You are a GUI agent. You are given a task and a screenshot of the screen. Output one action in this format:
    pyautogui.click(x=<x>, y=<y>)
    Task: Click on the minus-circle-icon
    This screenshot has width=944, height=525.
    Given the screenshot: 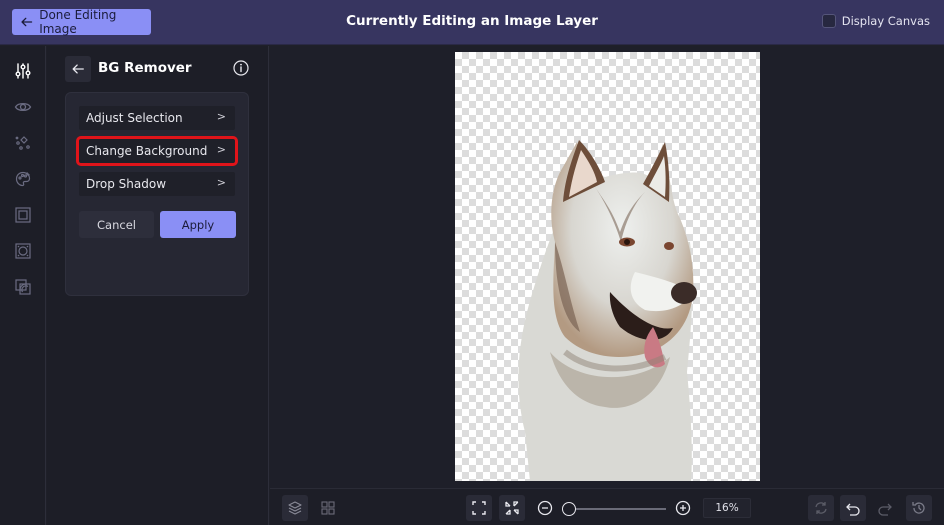 What is the action you would take?
    pyautogui.click(x=545, y=508)
    